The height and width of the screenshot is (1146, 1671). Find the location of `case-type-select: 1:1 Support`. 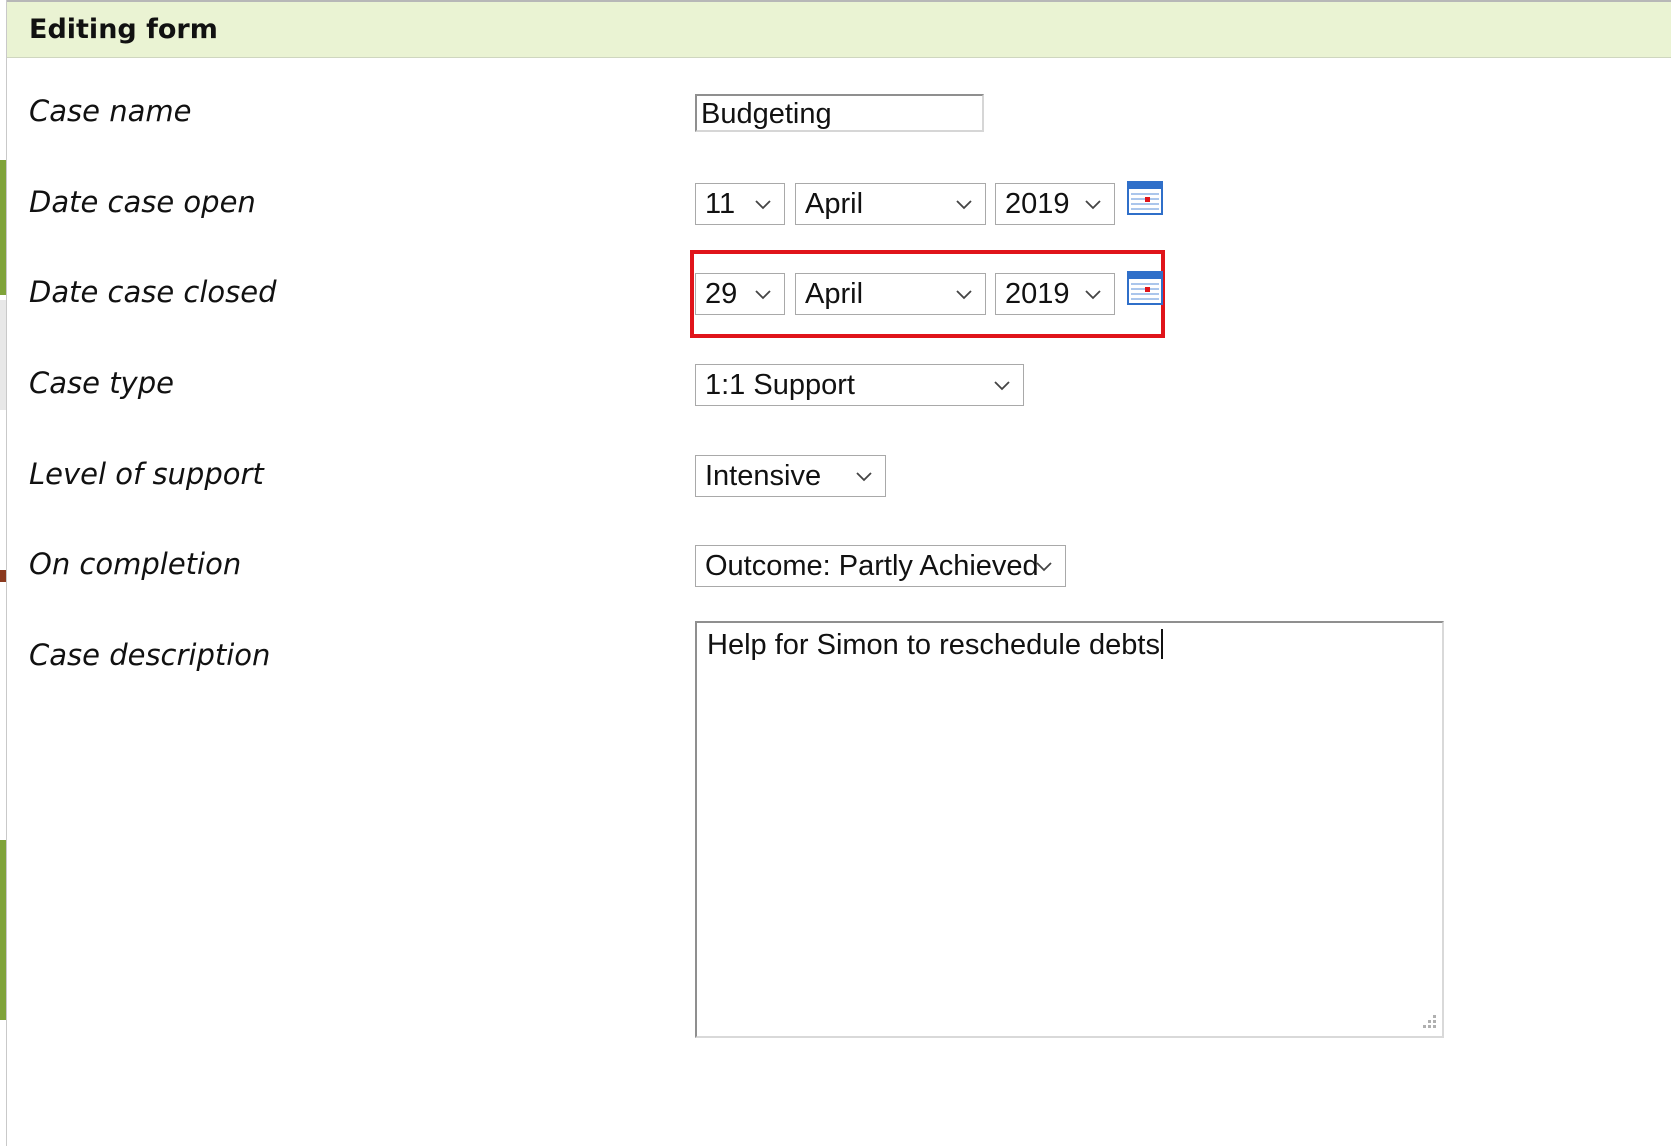

case-type-select: 1:1 Support is located at coordinates (859, 385).